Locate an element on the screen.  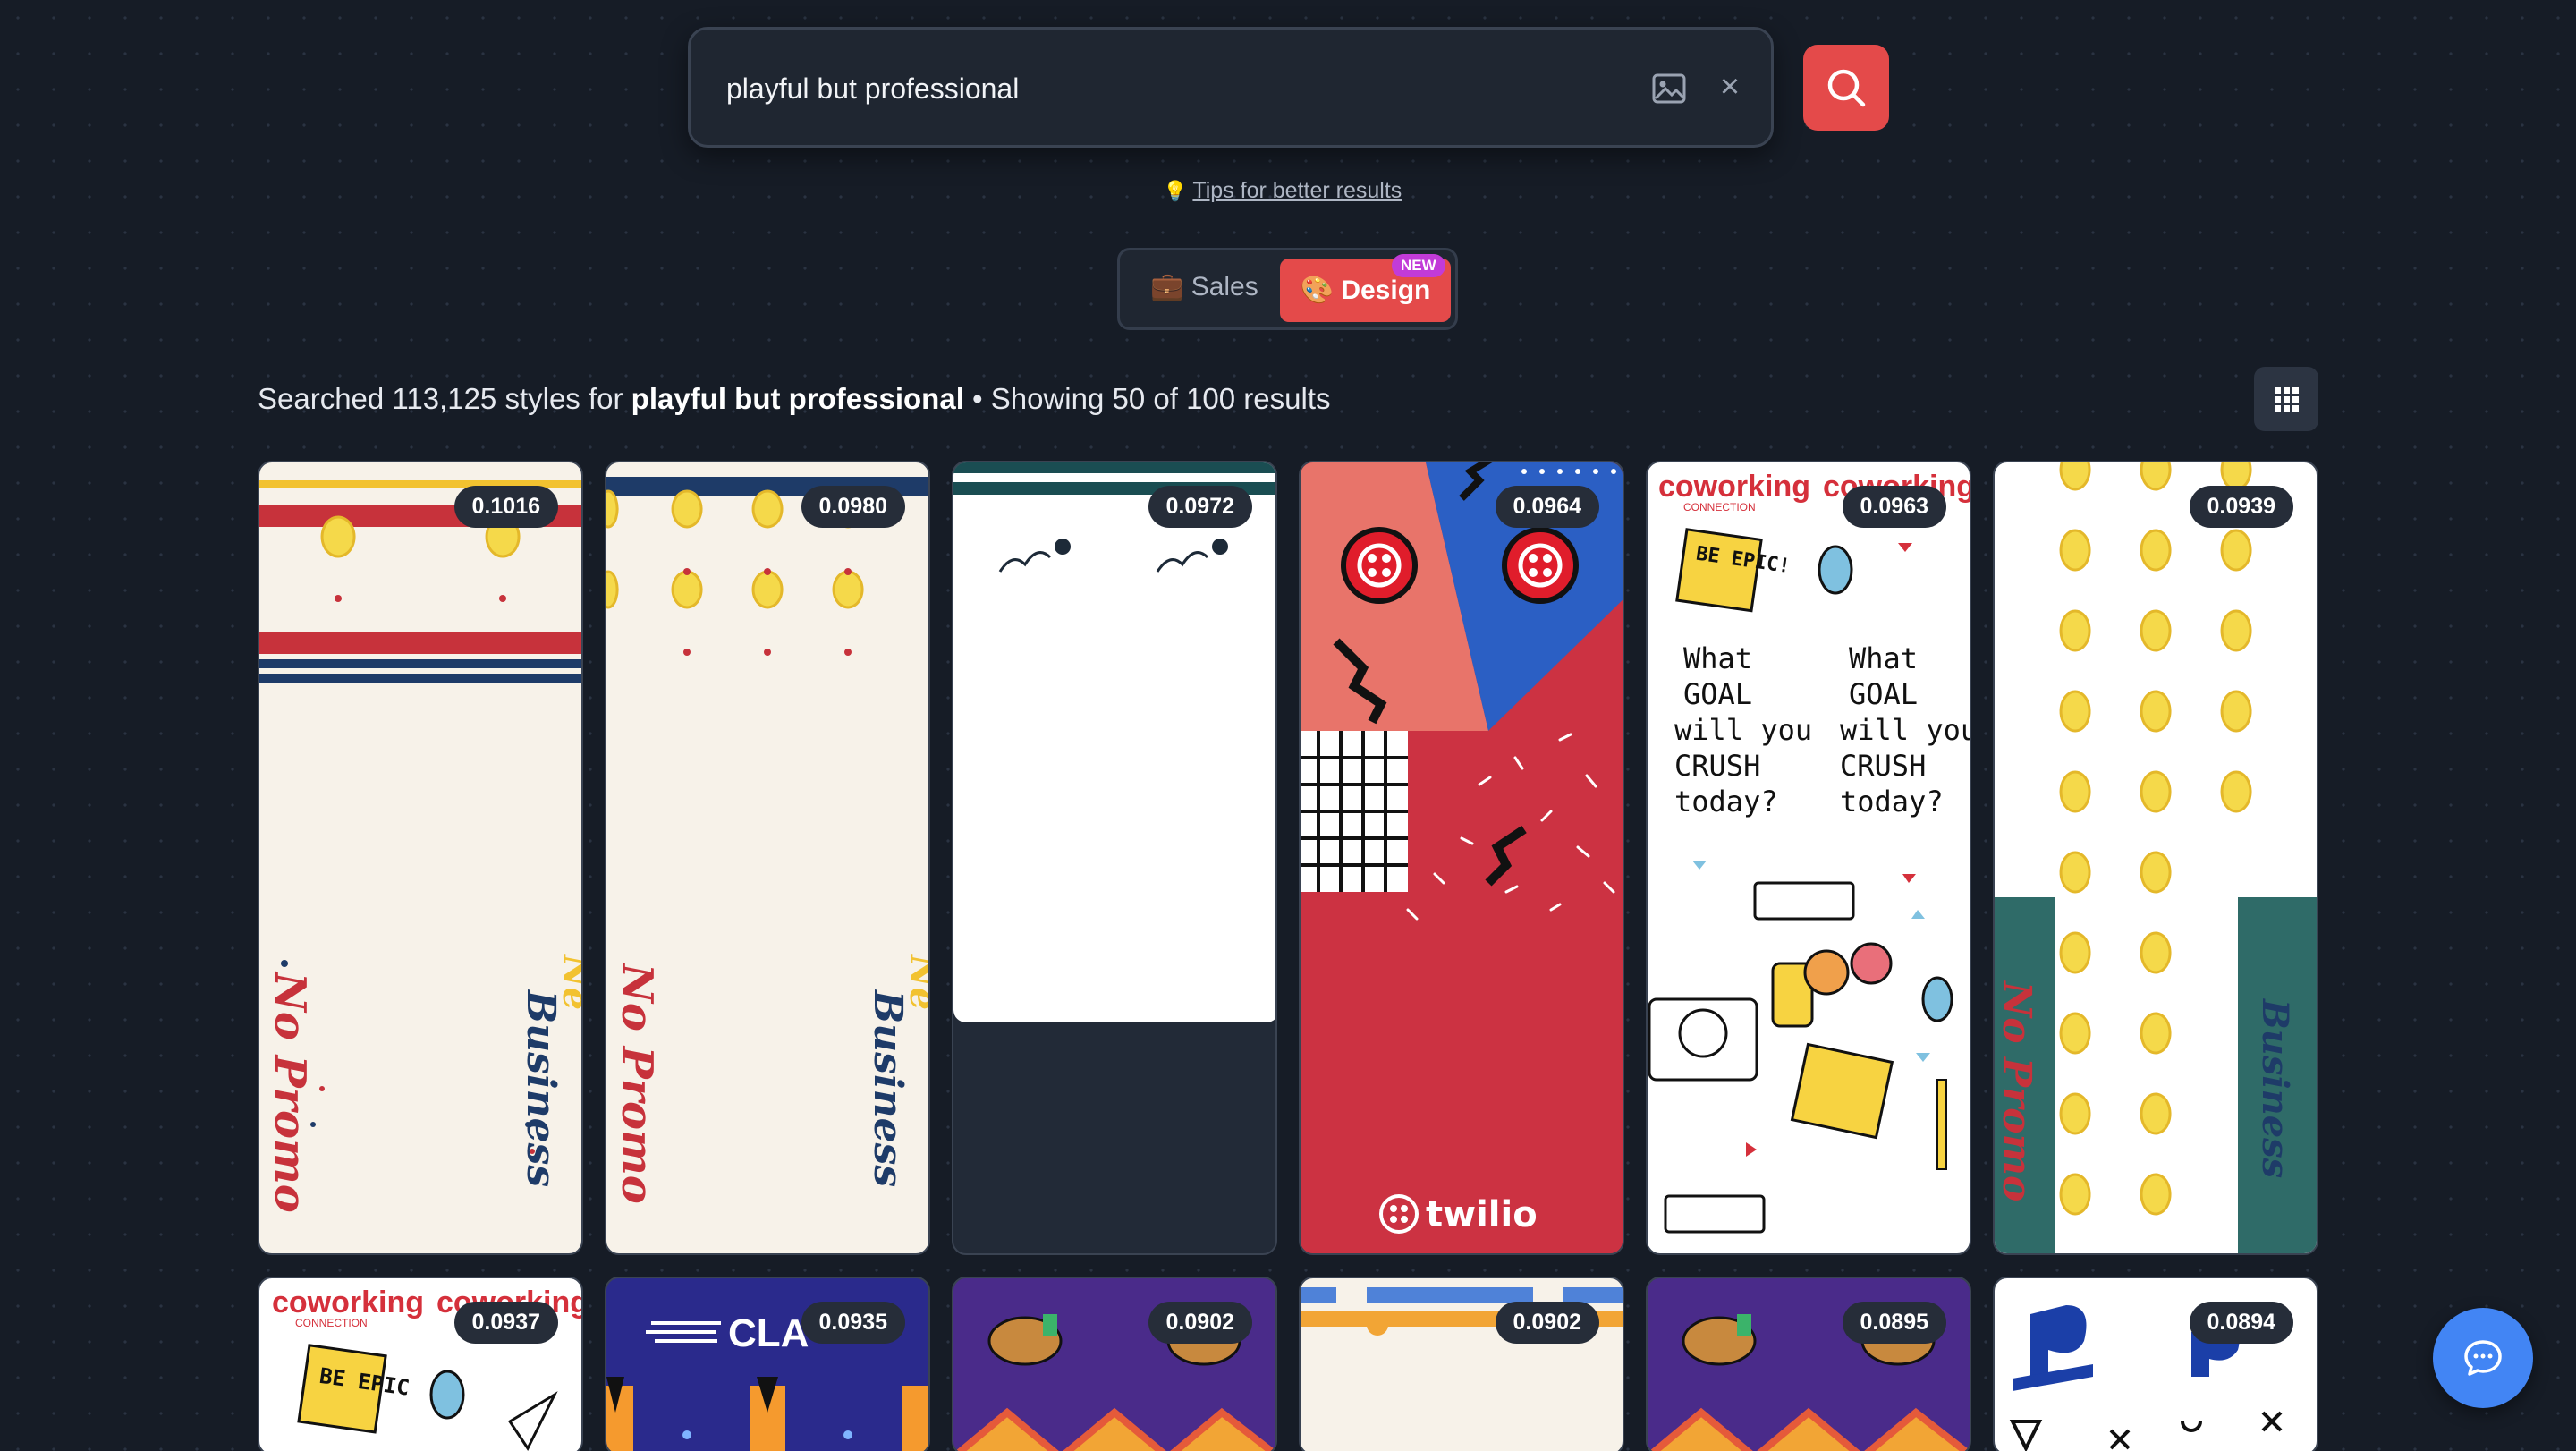
result-card: No Promo Business Ne 0.1016 is located at coordinates (420, 858).